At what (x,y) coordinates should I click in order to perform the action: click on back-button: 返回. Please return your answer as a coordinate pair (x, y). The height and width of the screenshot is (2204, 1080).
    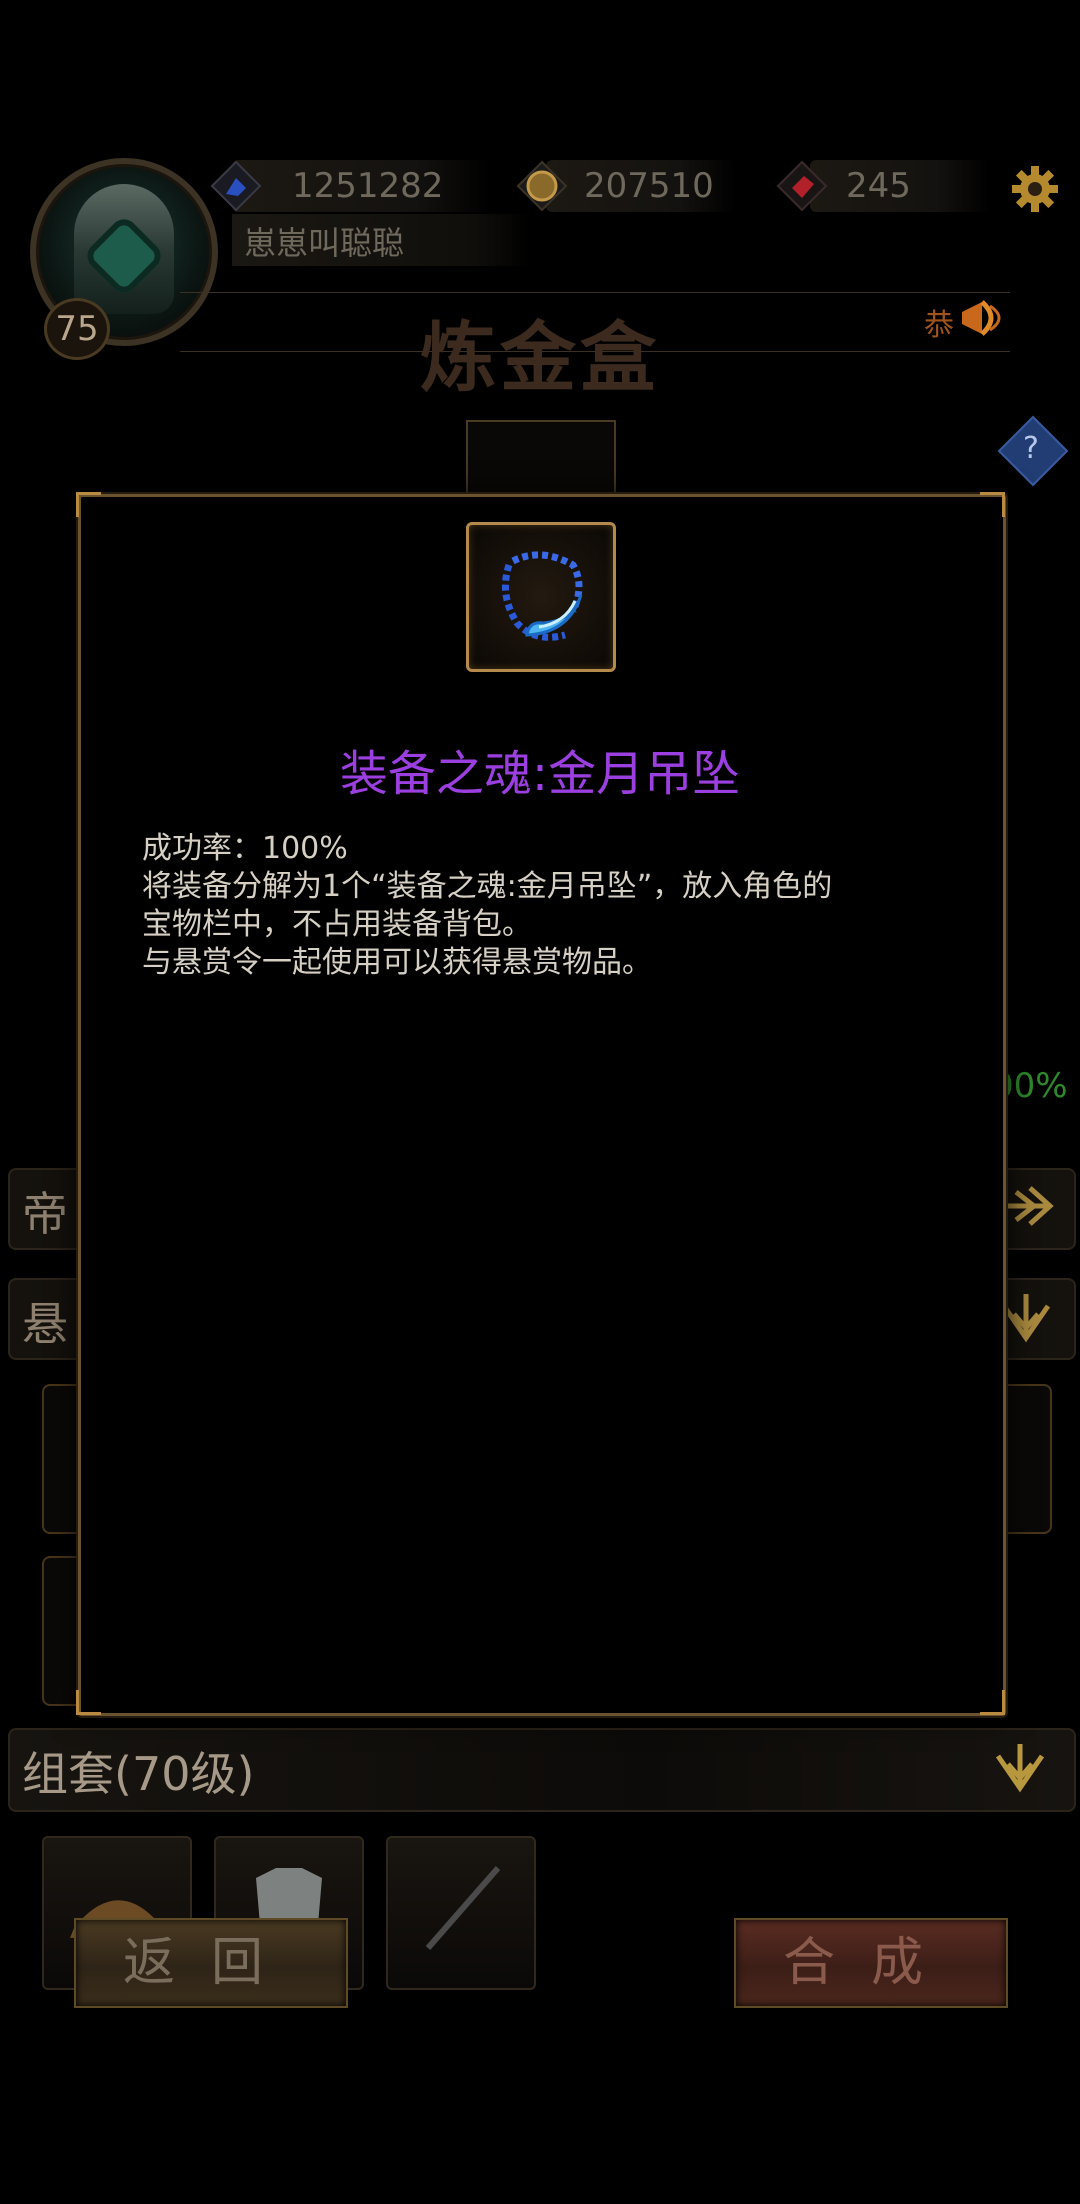
    Looking at the image, I should click on (211, 1963).